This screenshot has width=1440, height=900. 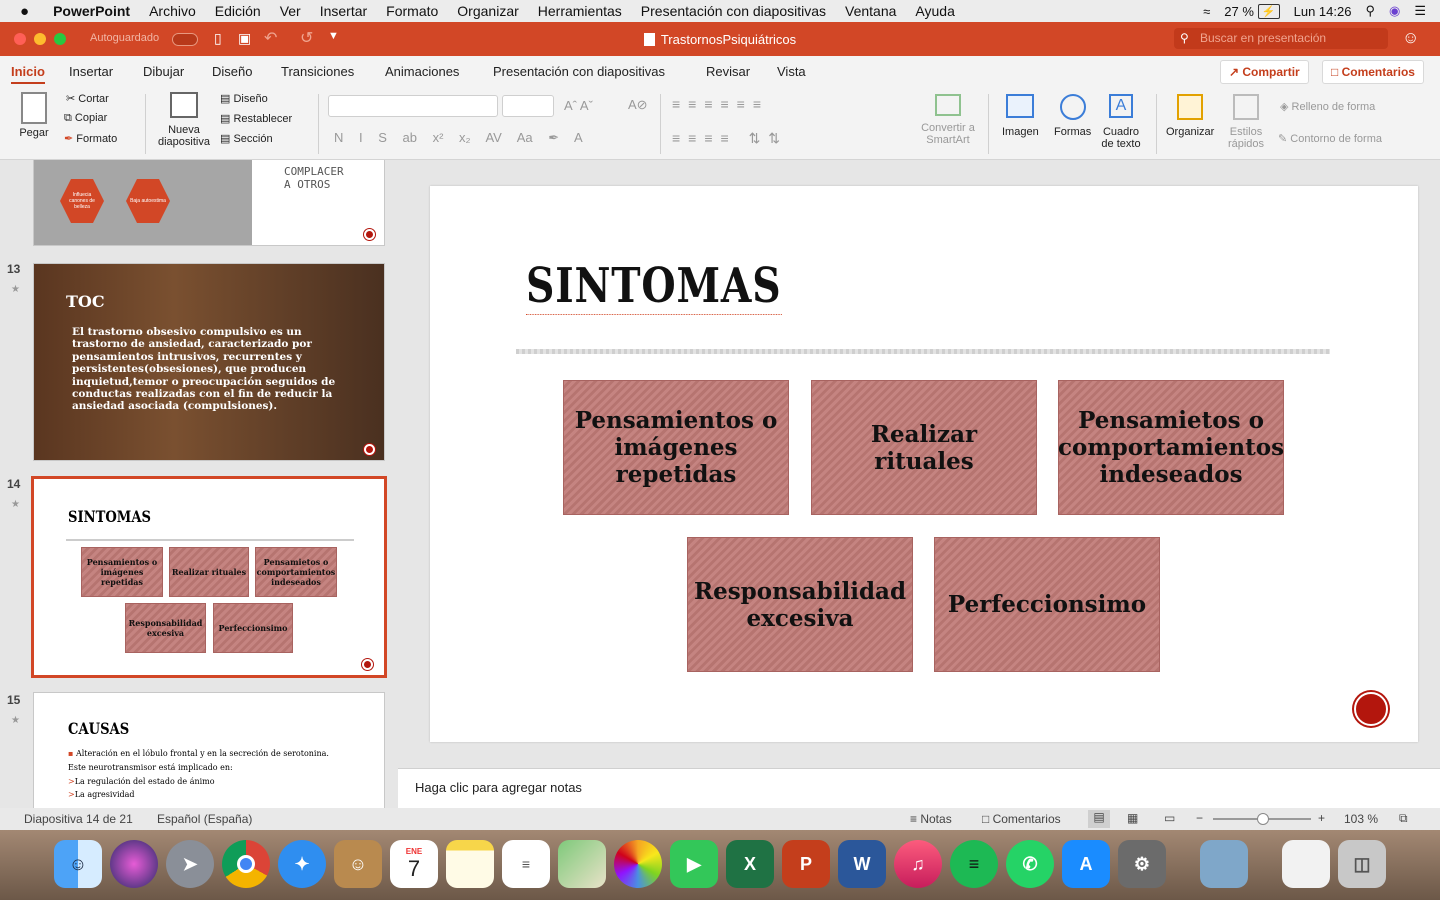 I want to click on facetime-icon: ▶, so click(x=694, y=864).